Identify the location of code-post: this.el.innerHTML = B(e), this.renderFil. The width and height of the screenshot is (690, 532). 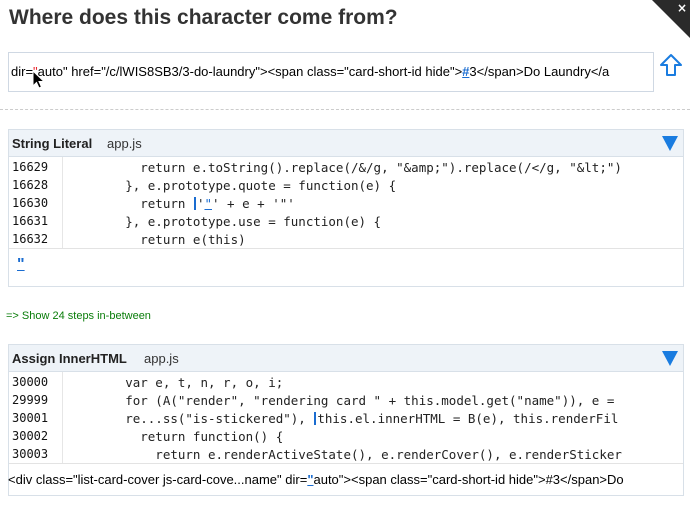
(468, 418).